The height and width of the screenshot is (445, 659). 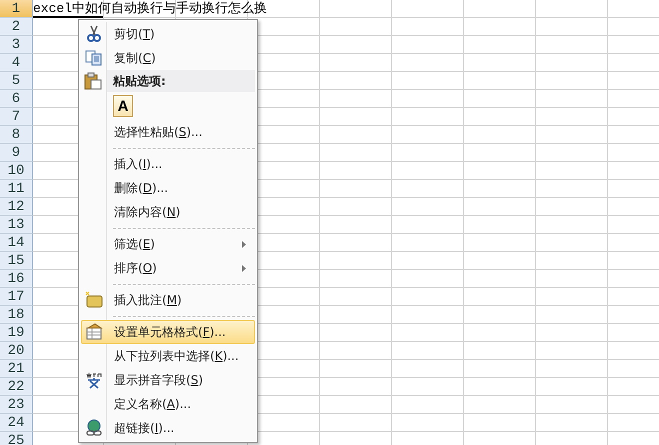 I want to click on row-header: 3, so click(x=16, y=45).